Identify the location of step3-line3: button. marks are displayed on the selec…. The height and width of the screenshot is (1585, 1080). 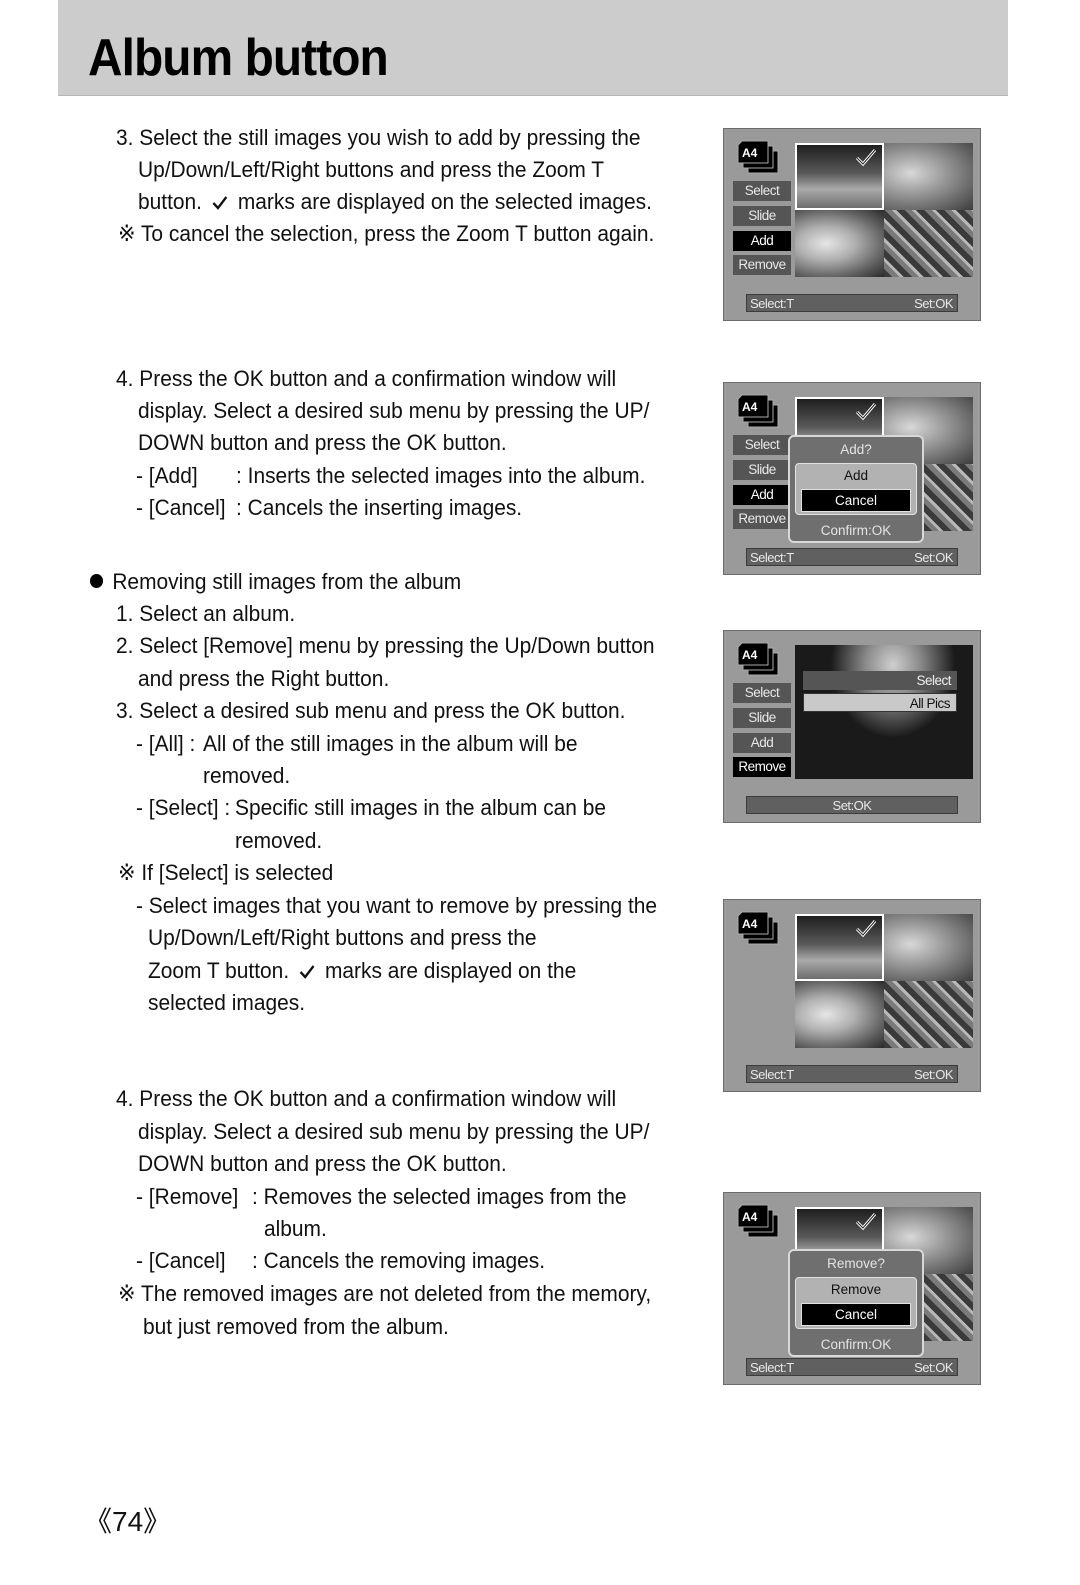
(395, 202).